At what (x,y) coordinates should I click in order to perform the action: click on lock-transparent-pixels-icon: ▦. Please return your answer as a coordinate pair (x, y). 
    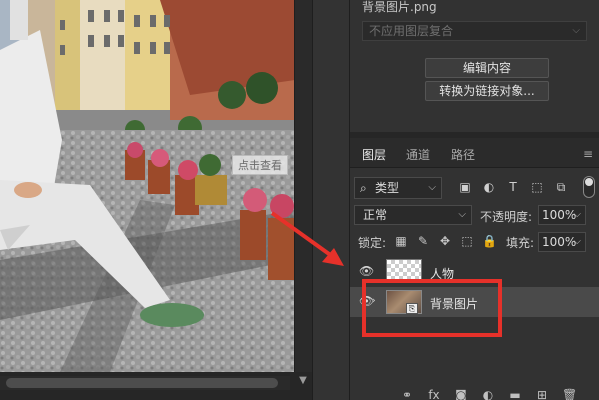
    Looking at the image, I should click on (401, 241).